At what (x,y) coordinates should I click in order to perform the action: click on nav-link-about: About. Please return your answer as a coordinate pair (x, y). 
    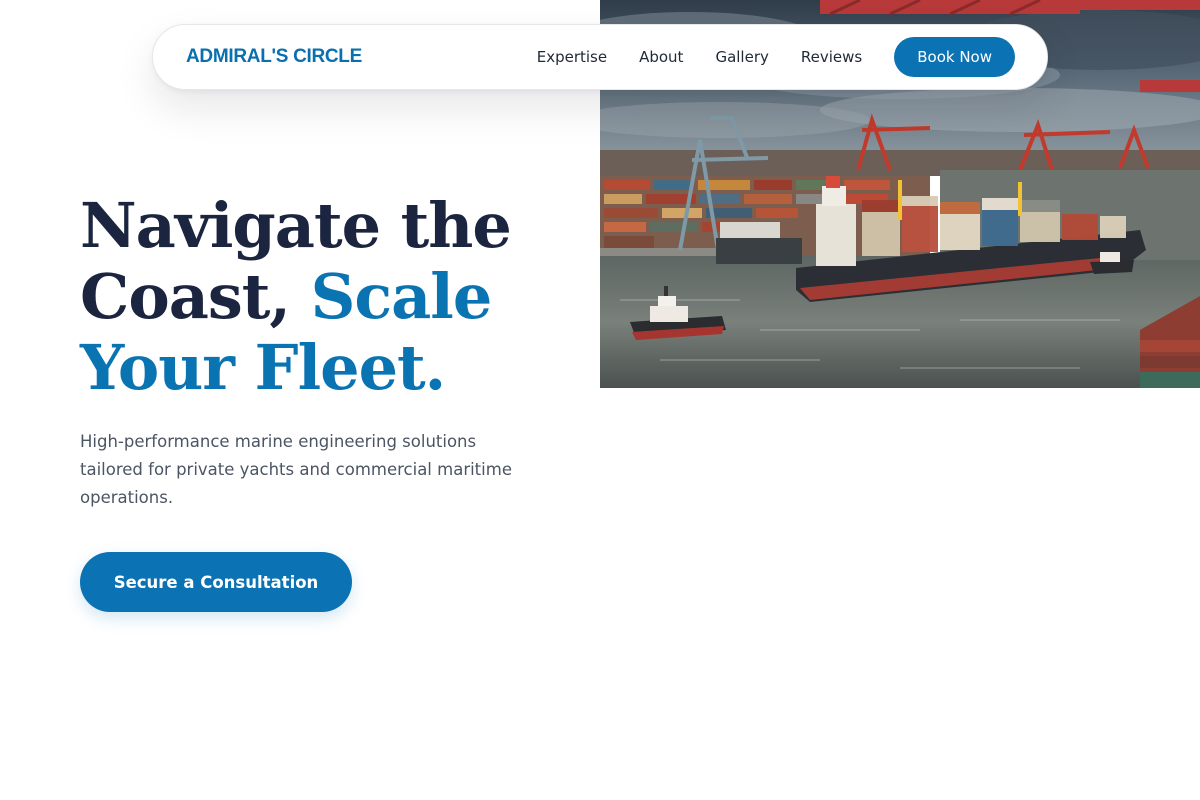
    Looking at the image, I should click on (661, 57).